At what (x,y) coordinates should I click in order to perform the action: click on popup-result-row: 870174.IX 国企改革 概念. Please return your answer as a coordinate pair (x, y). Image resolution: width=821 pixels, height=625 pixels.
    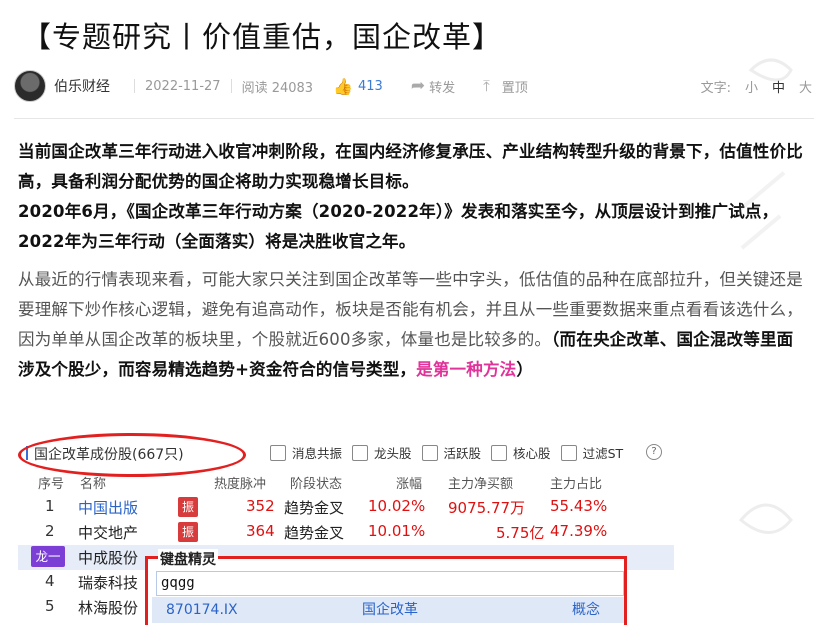
    Looking at the image, I should click on (388, 610).